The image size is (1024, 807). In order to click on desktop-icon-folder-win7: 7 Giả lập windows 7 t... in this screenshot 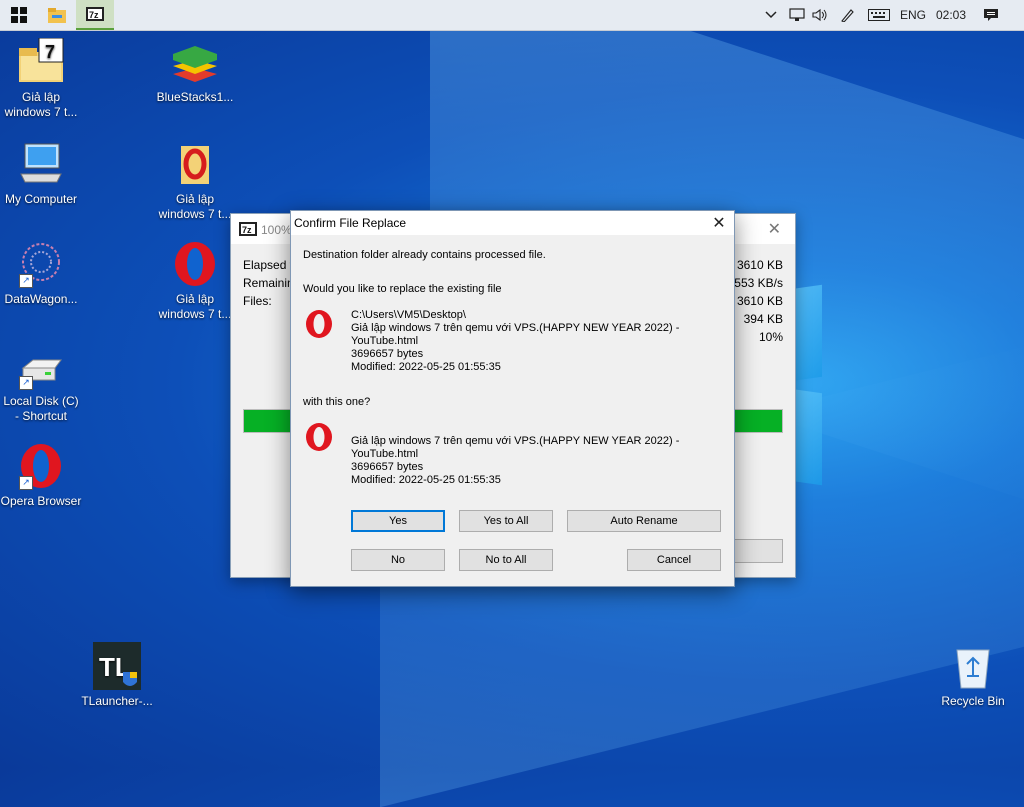, I will do `click(41, 78)`.